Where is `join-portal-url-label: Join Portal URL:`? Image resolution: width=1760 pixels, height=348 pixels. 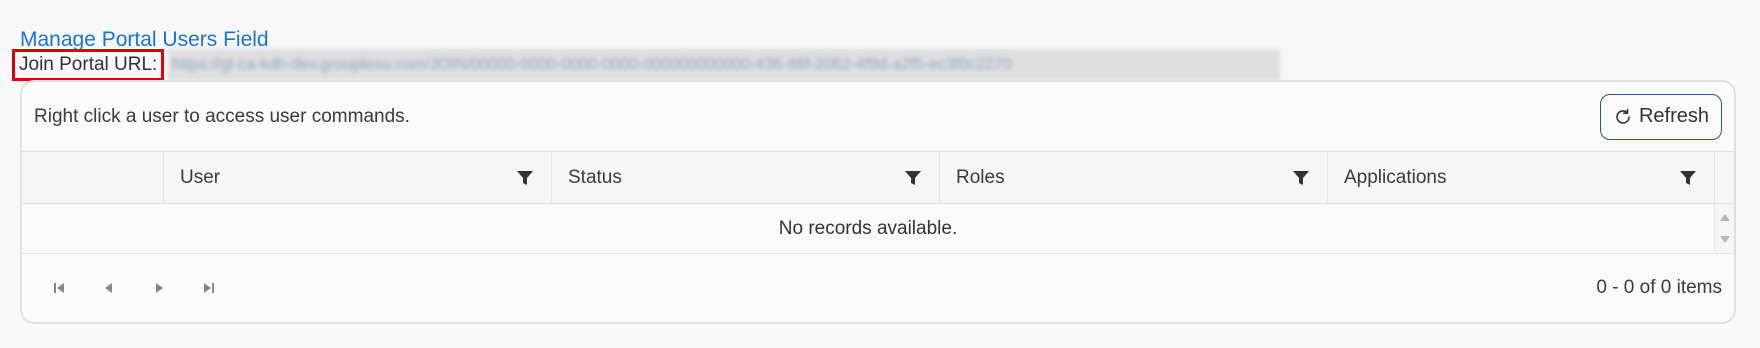 join-portal-url-label: Join Portal URL: is located at coordinates (88, 65).